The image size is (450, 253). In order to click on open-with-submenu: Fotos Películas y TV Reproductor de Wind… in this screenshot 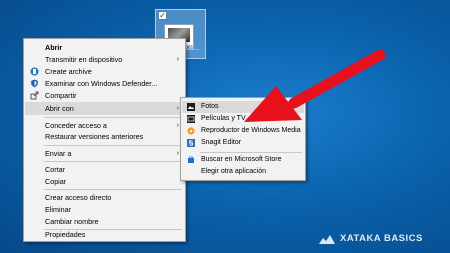, I will do `click(243, 139)`.